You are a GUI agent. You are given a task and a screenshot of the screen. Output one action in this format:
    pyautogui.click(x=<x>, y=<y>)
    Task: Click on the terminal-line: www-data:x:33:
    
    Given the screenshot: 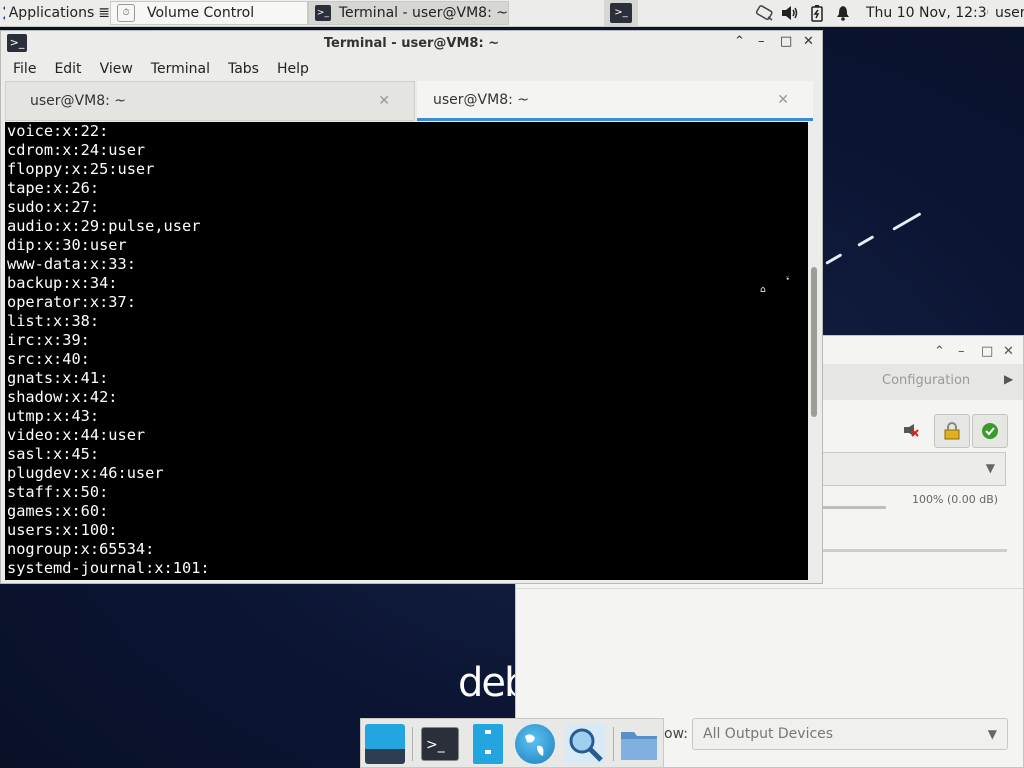 What is the action you would take?
    pyautogui.click(x=71, y=264)
    